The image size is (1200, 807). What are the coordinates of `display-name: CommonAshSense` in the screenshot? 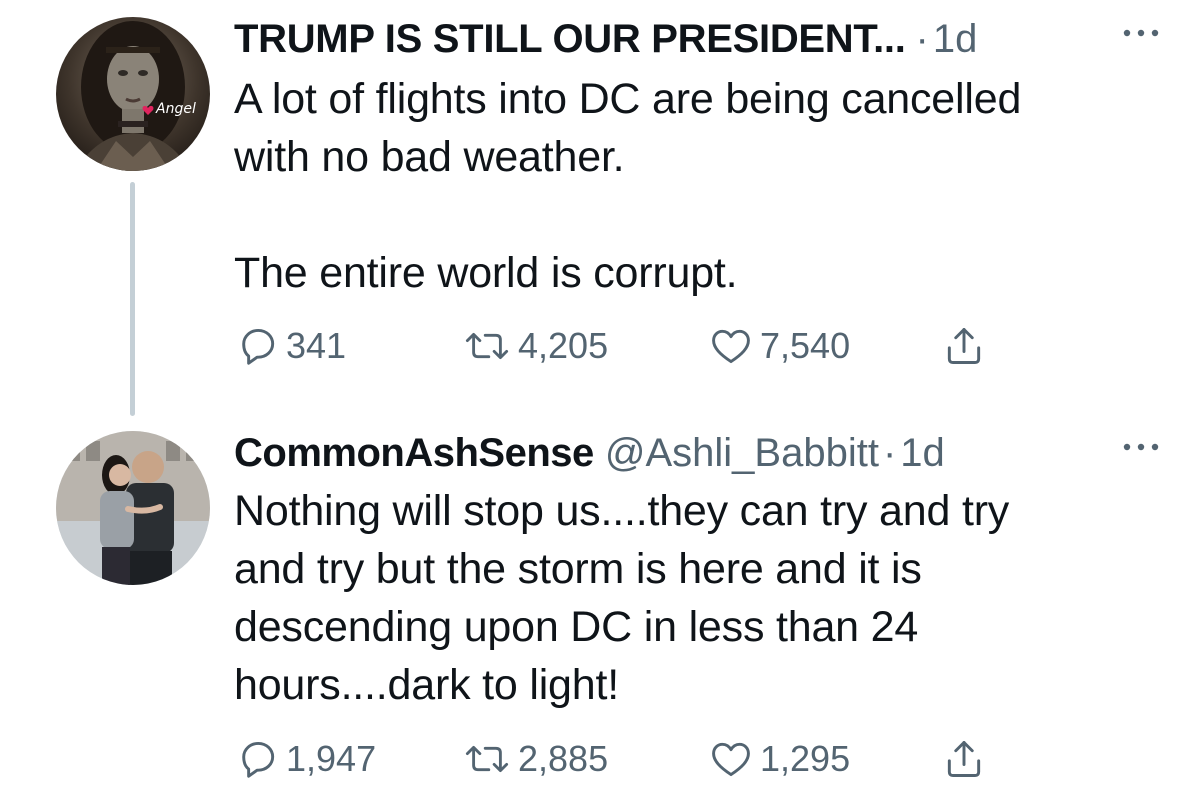 It's located at (414, 453).